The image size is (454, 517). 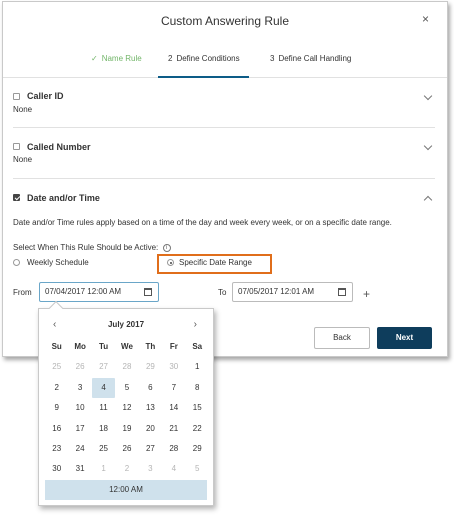 What do you see at coordinates (94, 58) in the screenshot?
I see `checkmark-icon: ✓` at bounding box center [94, 58].